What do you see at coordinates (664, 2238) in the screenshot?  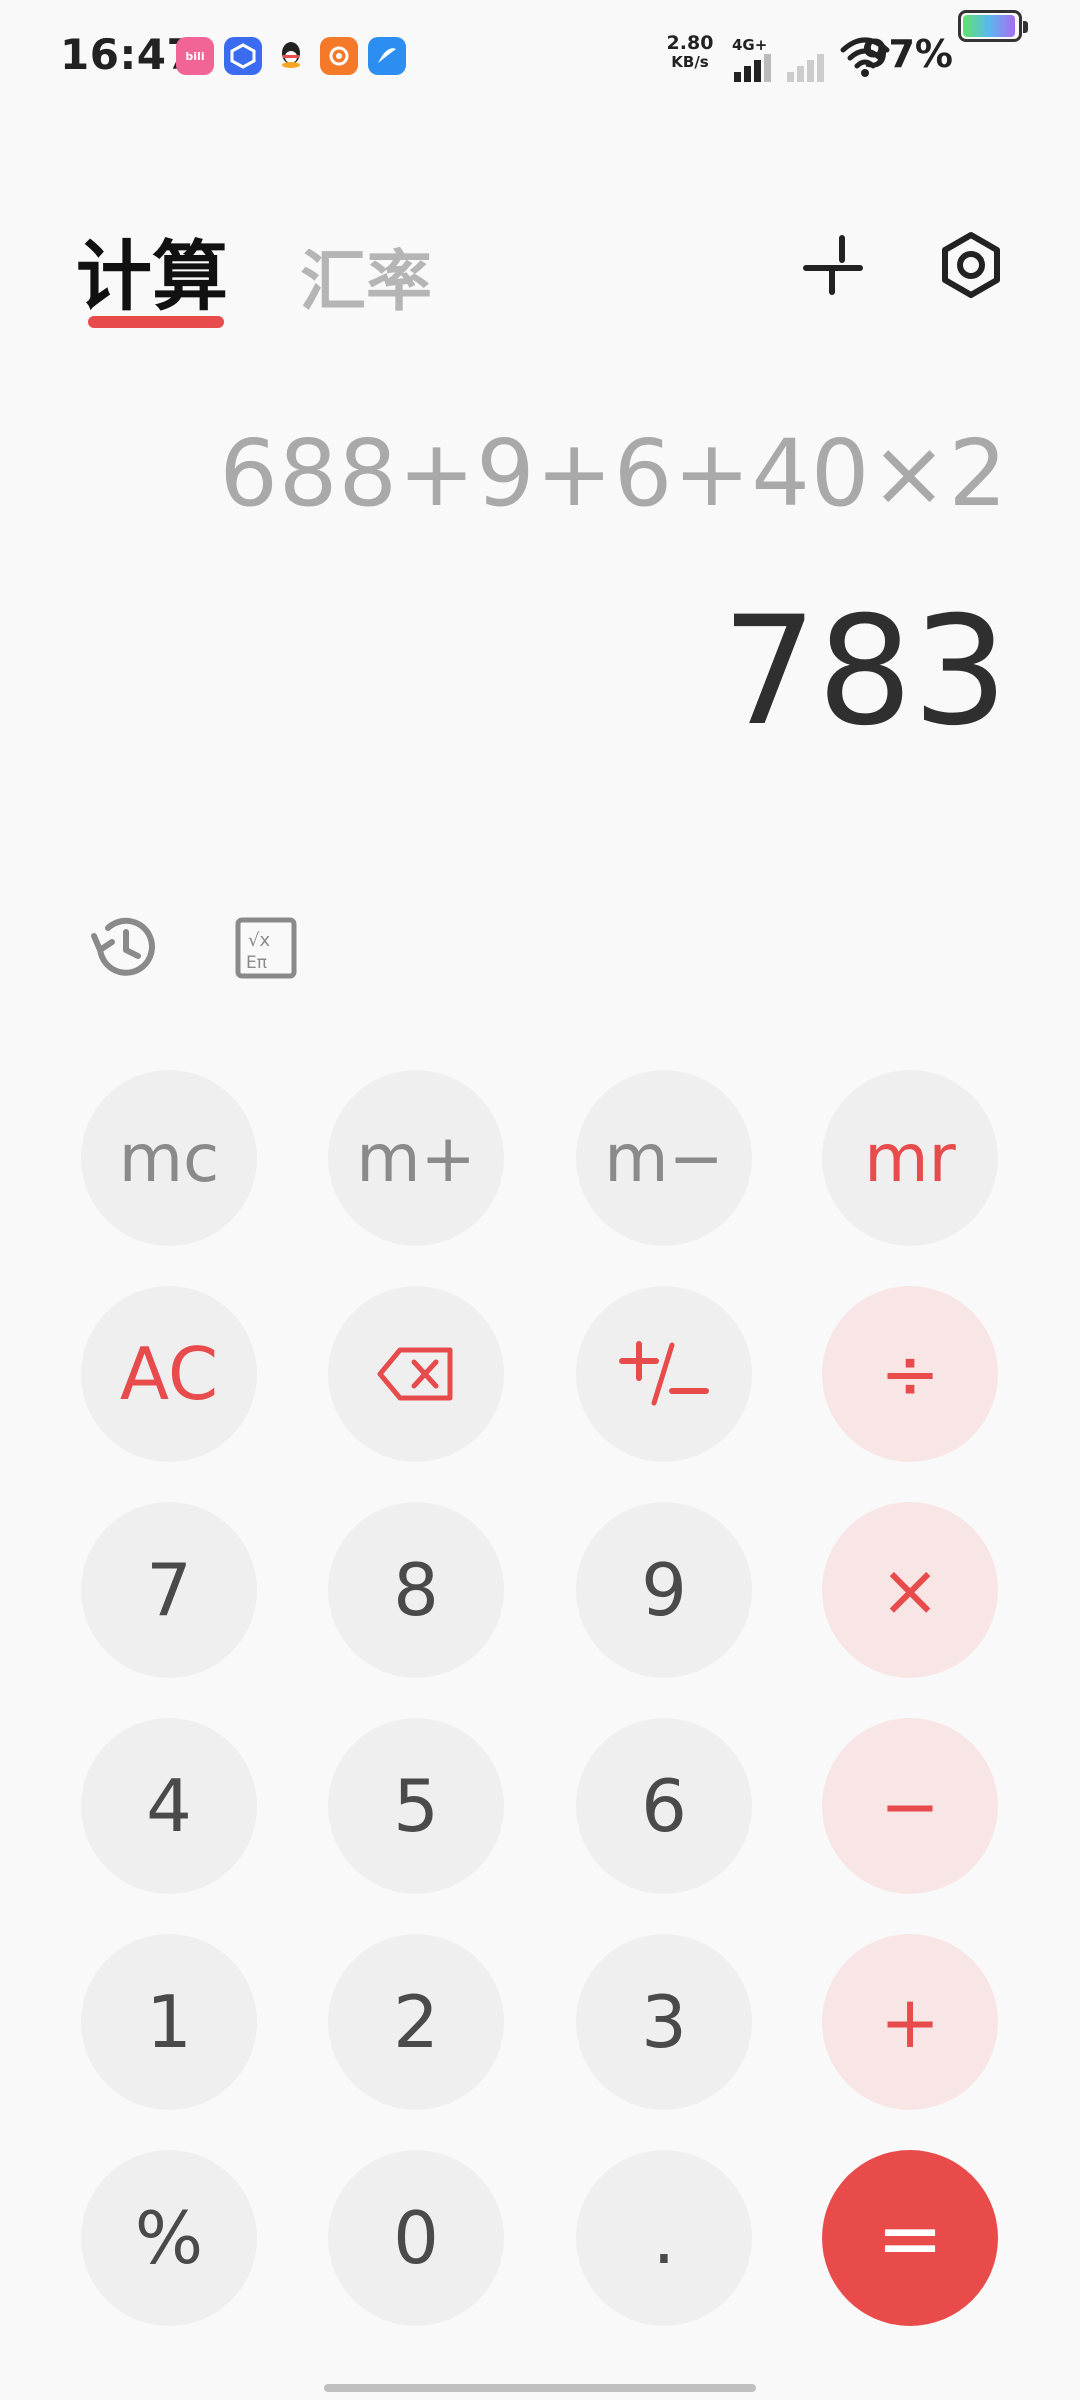 I see `key-decimal-point: .` at bounding box center [664, 2238].